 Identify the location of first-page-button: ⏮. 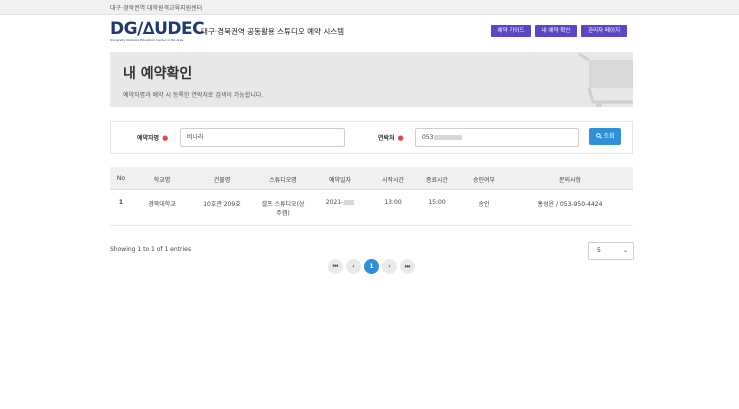
(335, 266).